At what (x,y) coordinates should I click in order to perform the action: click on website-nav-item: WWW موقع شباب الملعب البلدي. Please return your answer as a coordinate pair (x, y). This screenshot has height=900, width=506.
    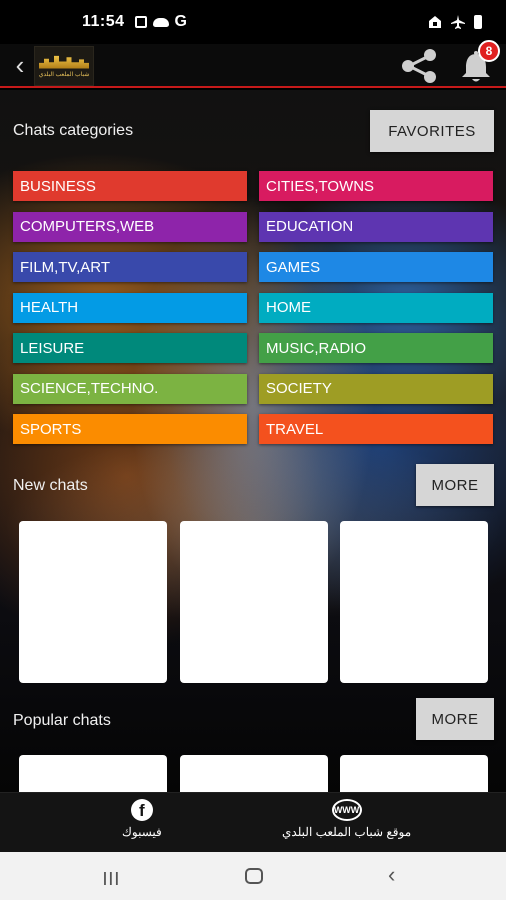
    Looking at the image, I should click on (346, 819).